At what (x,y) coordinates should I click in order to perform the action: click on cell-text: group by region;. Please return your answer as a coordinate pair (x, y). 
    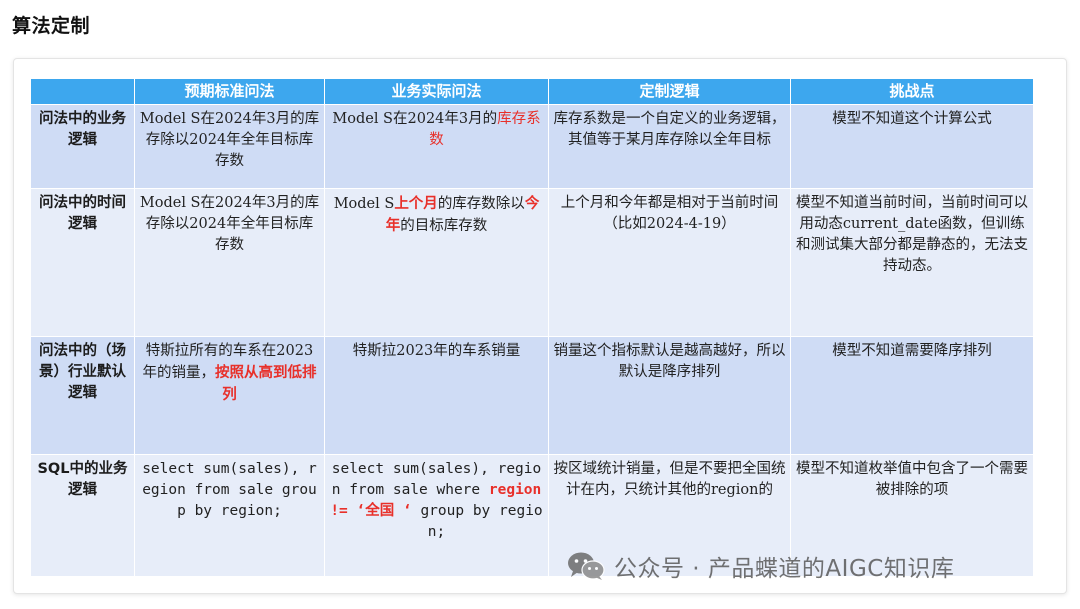
    Looking at the image, I should click on (477, 521).